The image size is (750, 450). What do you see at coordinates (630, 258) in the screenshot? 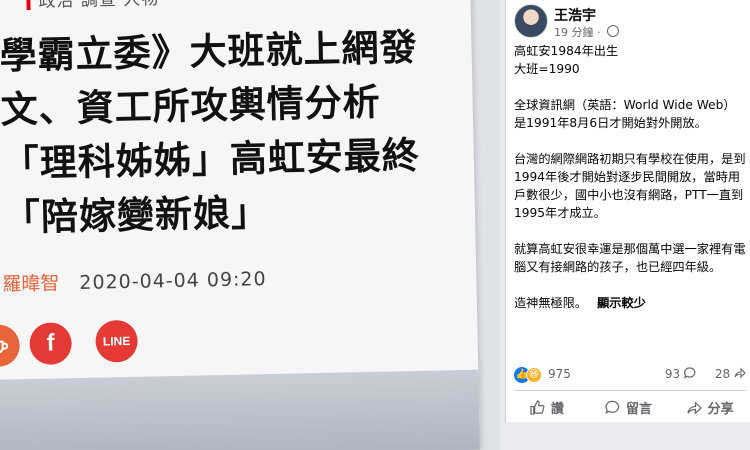
I see `post-paragraph: 就算高虹安很幸運是那個萬中選一家裡有電腦又有接網路的孩子，也已經四年級。` at bounding box center [630, 258].